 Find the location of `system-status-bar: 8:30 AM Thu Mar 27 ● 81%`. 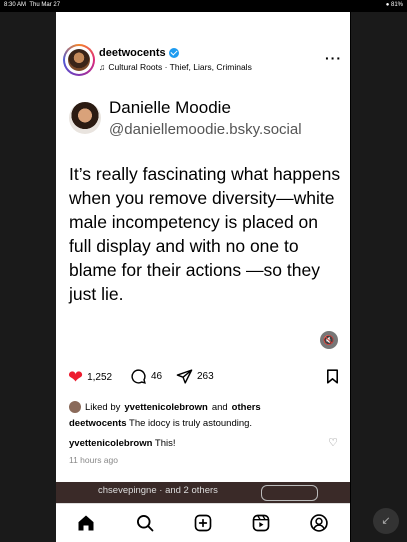

system-status-bar: 8:30 AM Thu Mar 27 ● 81% is located at coordinates (203, 6).